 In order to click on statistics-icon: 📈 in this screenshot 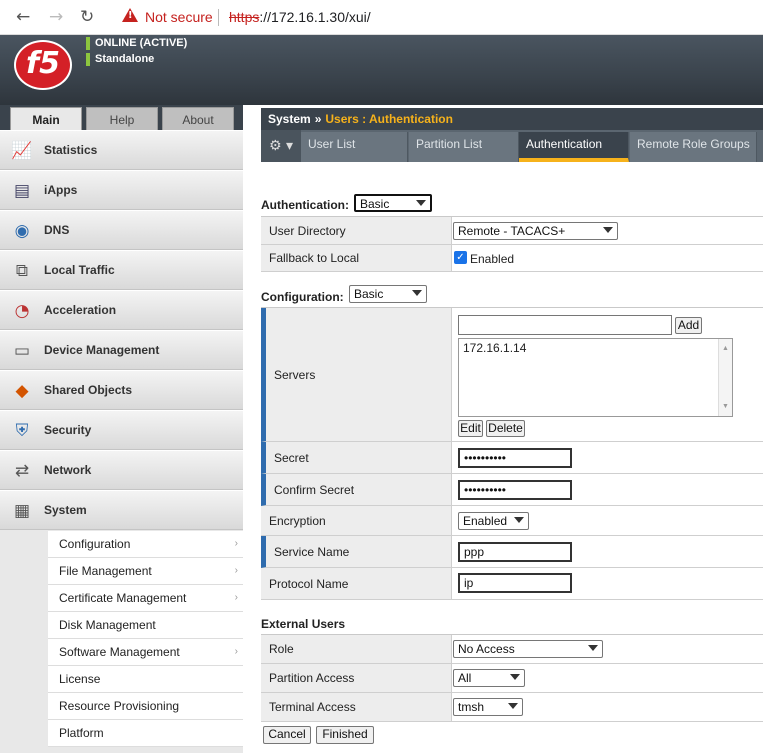, I will do `click(22, 151)`.